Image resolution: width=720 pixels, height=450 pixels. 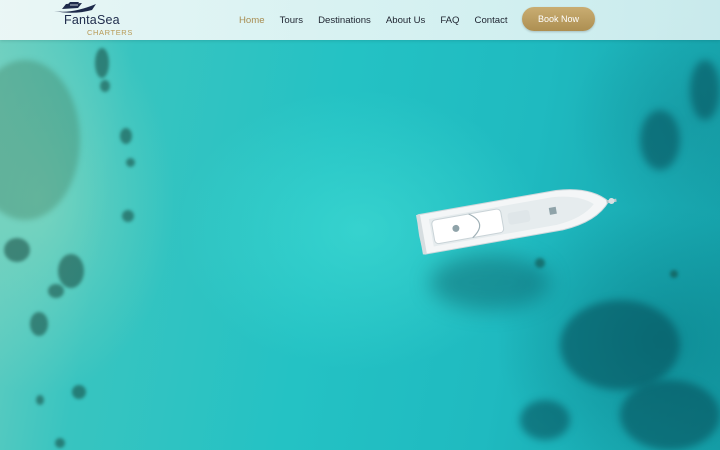 I want to click on brand-tagline: CHARTERS, so click(x=110, y=32).